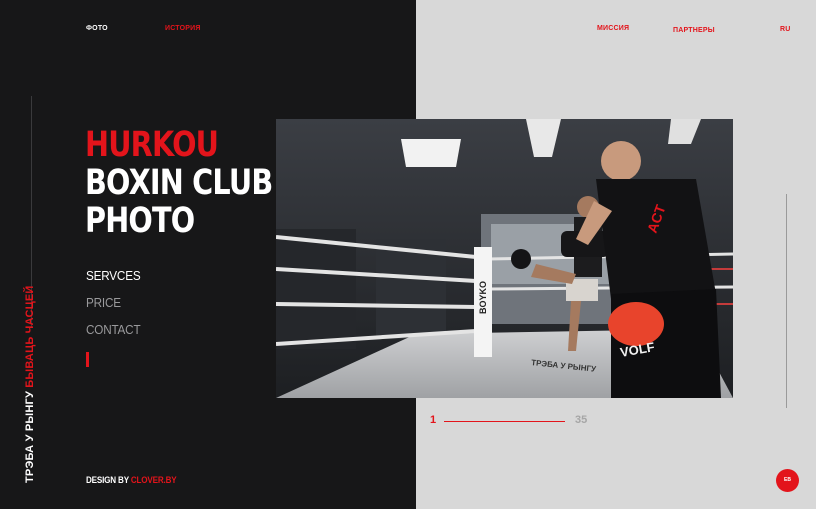 This screenshot has width=816, height=509. I want to click on slogan-red: БЫВАЦЬ ЧАСЦЕЙ, so click(30, 336).